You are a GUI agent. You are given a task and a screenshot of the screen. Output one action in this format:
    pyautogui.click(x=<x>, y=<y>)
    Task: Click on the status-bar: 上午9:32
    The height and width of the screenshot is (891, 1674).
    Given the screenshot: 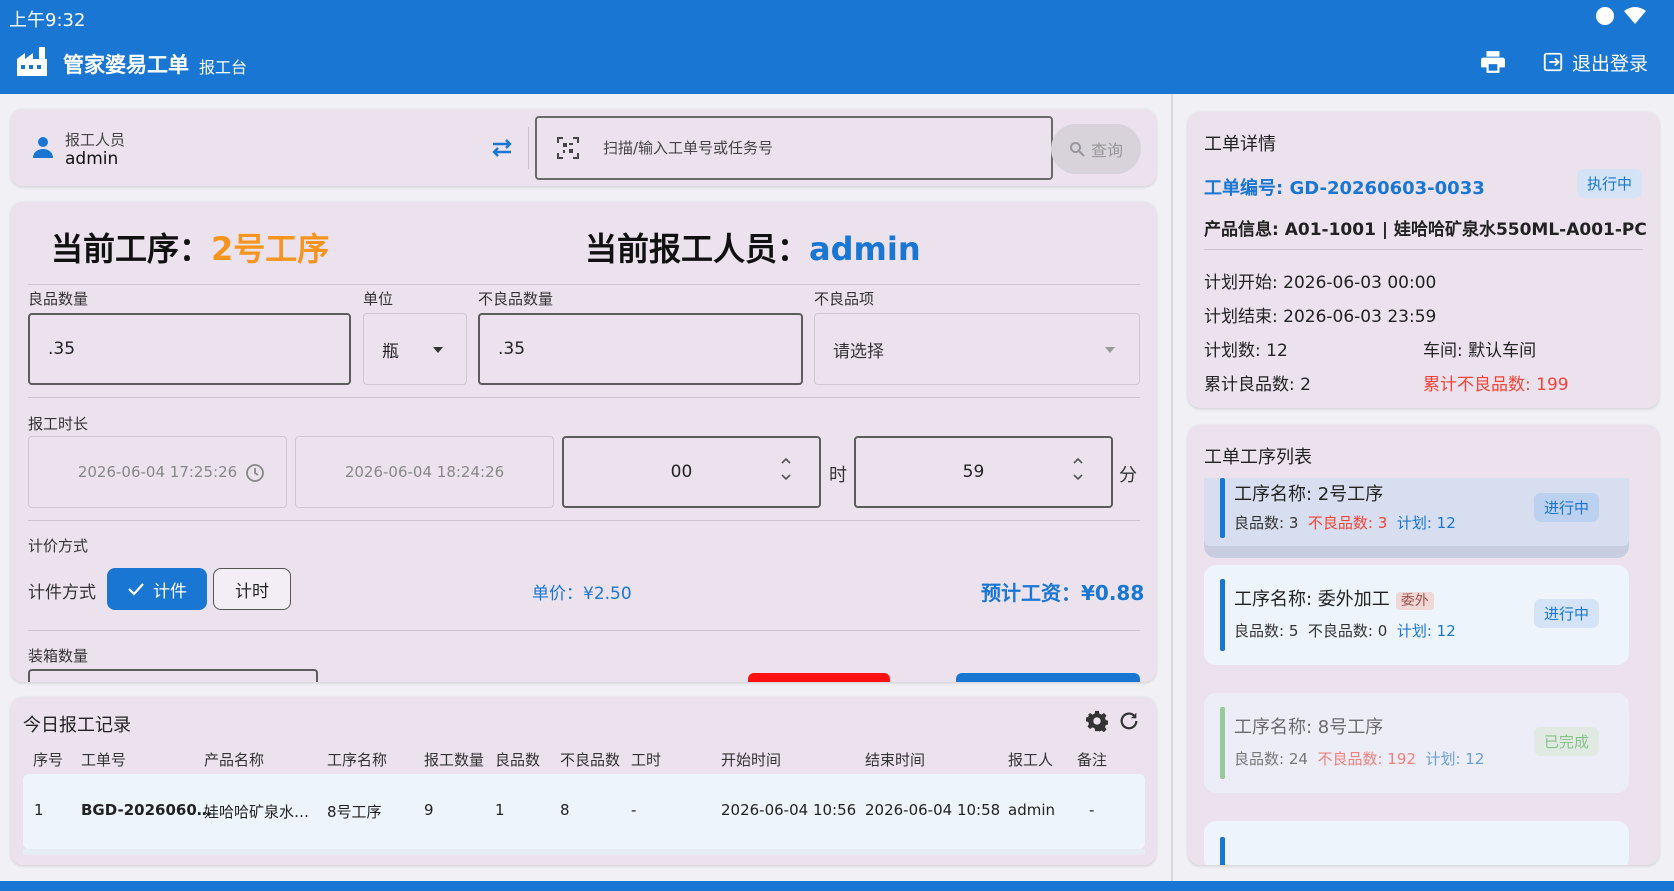 What is the action you would take?
    pyautogui.click(x=837, y=16)
    